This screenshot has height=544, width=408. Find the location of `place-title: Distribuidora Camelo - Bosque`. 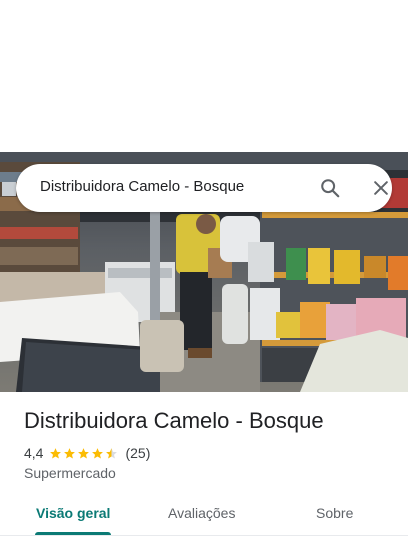

place-title: Distribuidora Camelo - Bosque is located at coordinates (174, 420).